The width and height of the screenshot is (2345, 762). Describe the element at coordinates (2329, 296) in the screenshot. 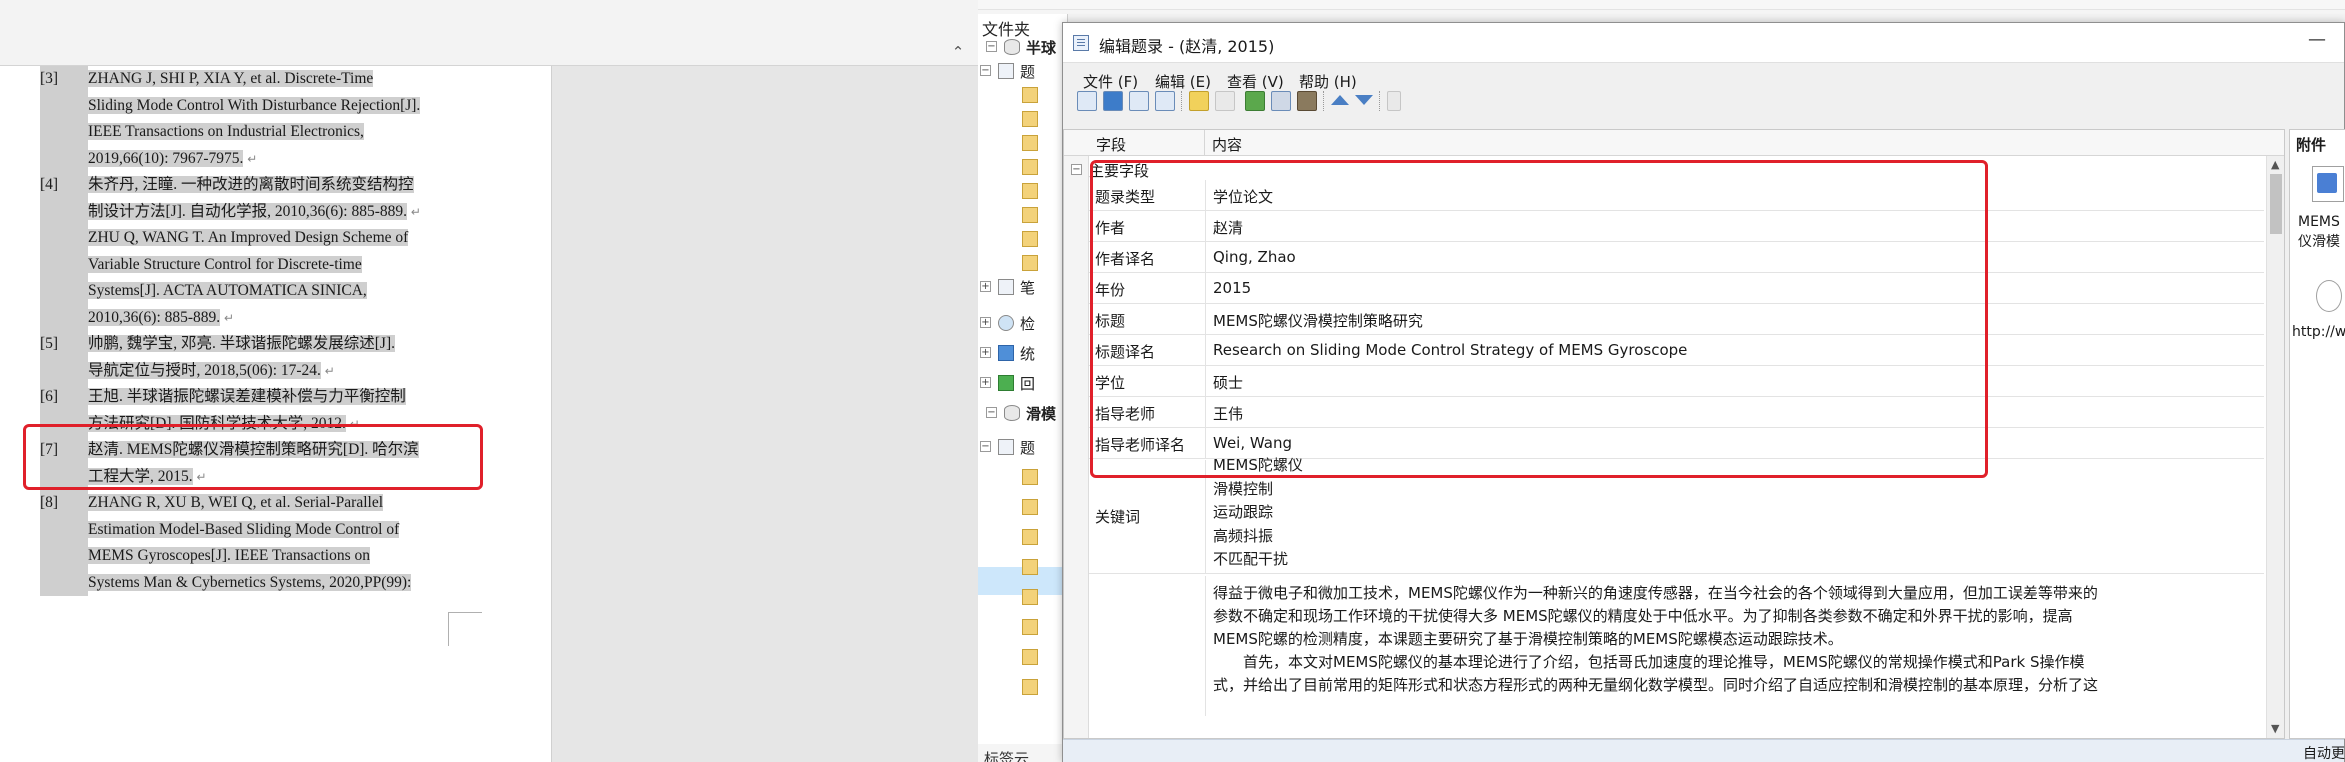

I see `web-link-icon` at that location.